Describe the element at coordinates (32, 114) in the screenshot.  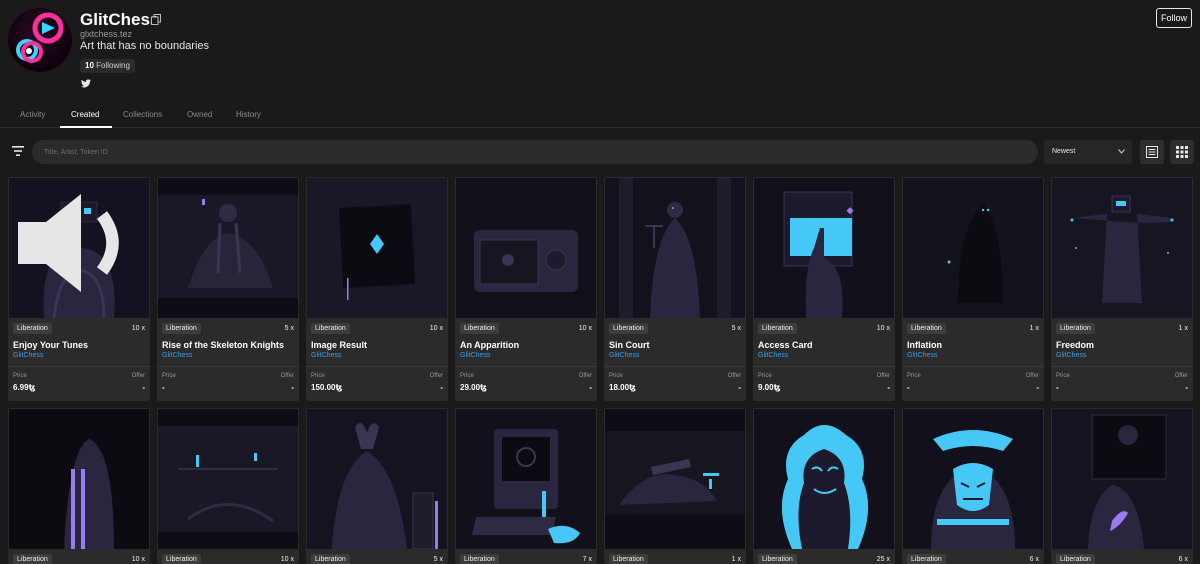
I see `tab-activity: Activity` at that location.